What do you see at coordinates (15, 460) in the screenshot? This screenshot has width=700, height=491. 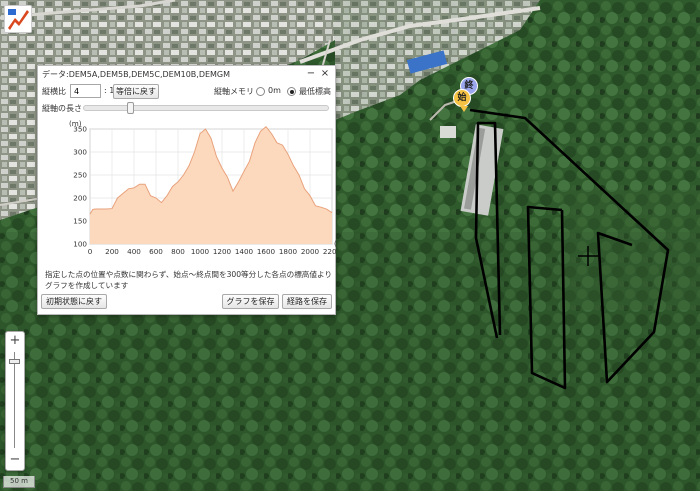 I see `zoom-out-button: −` at bounding box center [15, 460].